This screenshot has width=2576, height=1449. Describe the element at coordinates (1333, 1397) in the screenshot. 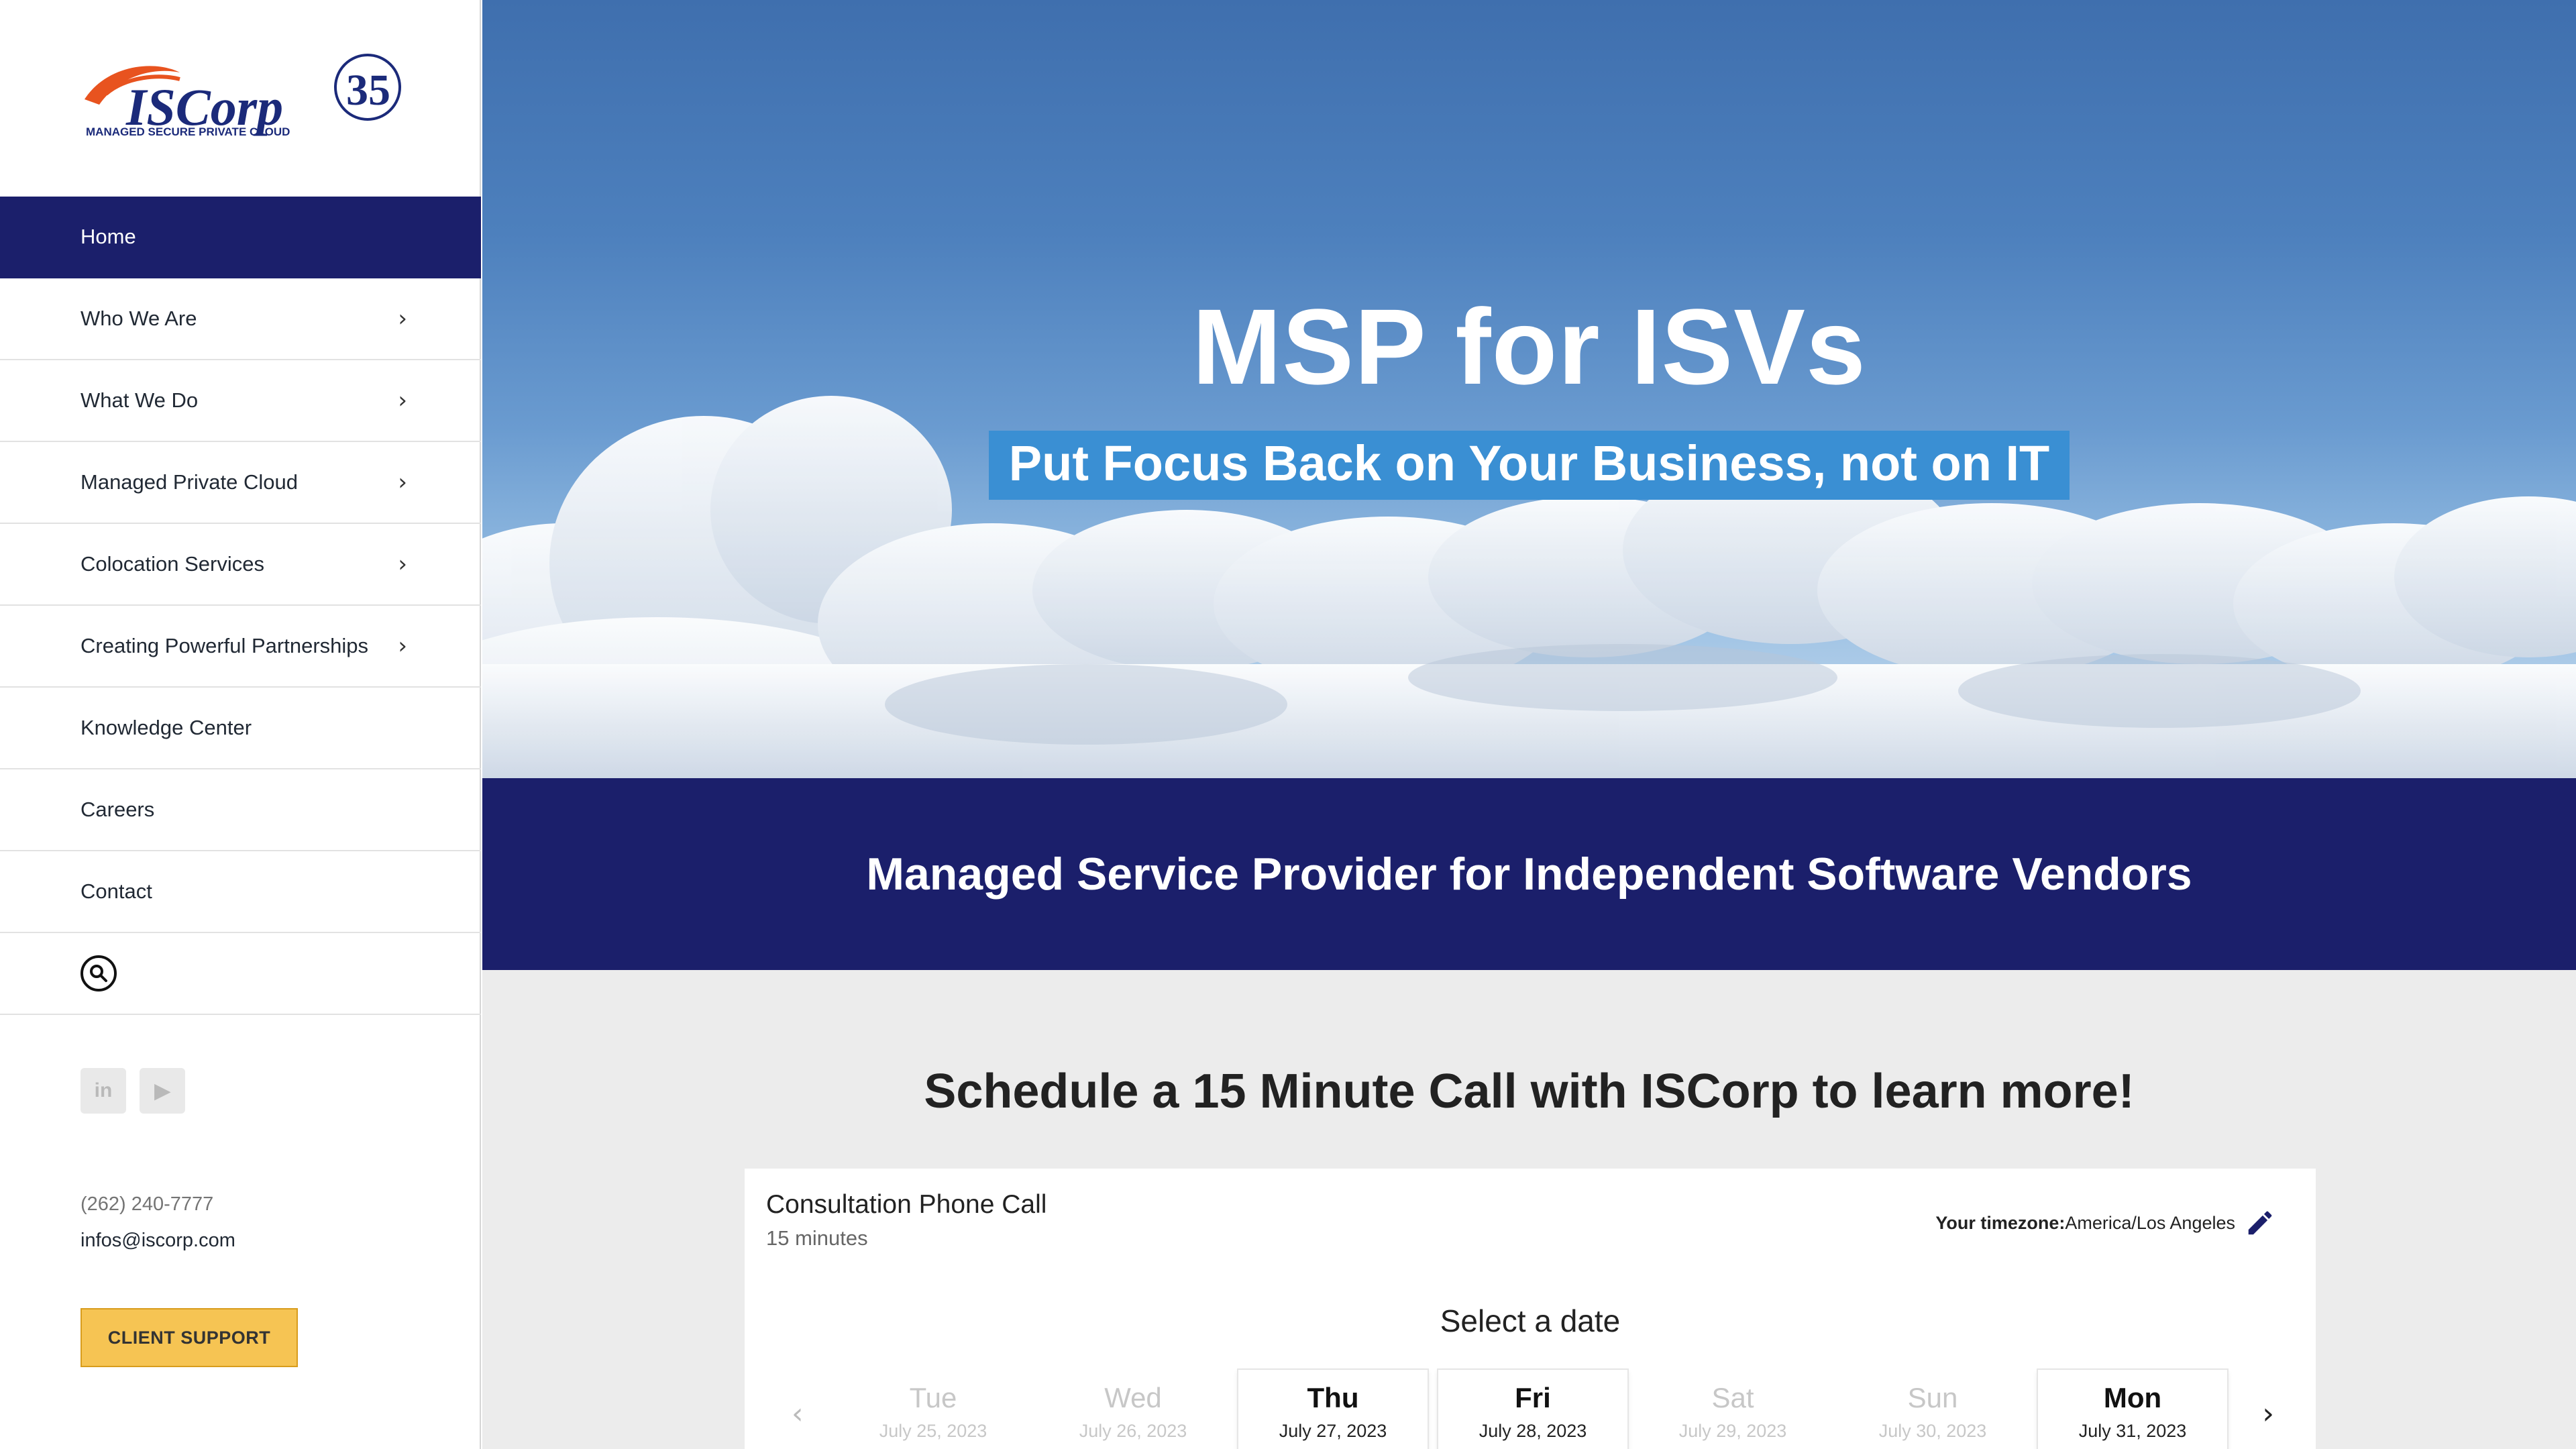

I see `date-day-name: Thu` at that location.